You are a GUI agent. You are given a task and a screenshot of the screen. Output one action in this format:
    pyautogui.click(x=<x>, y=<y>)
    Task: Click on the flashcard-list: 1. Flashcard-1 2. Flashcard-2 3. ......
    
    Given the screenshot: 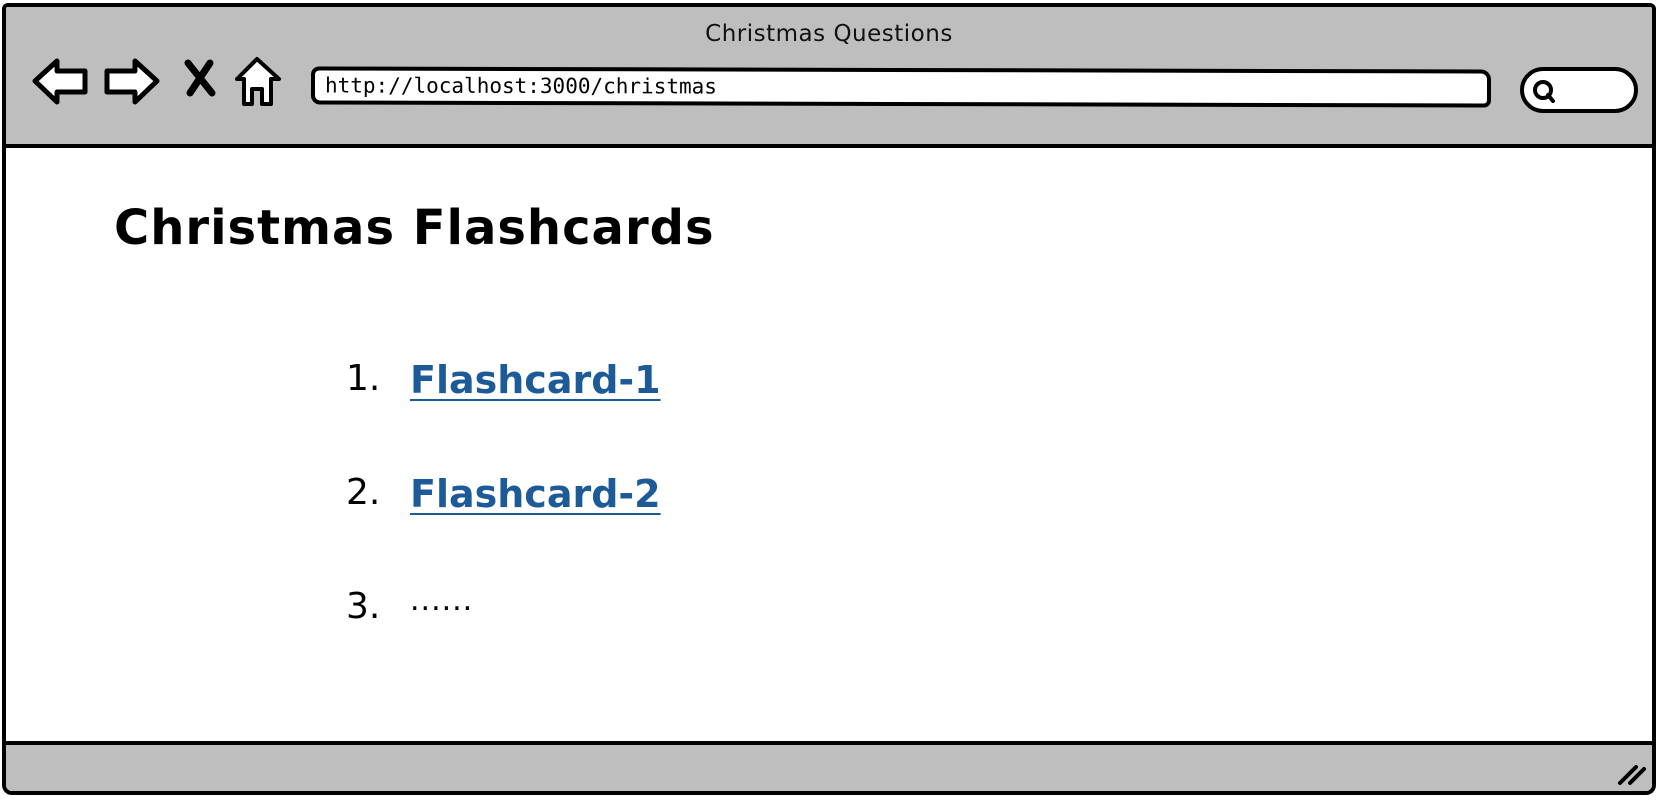 What is the action you would take?
    pyautogui.click(x=503, y=529)
    